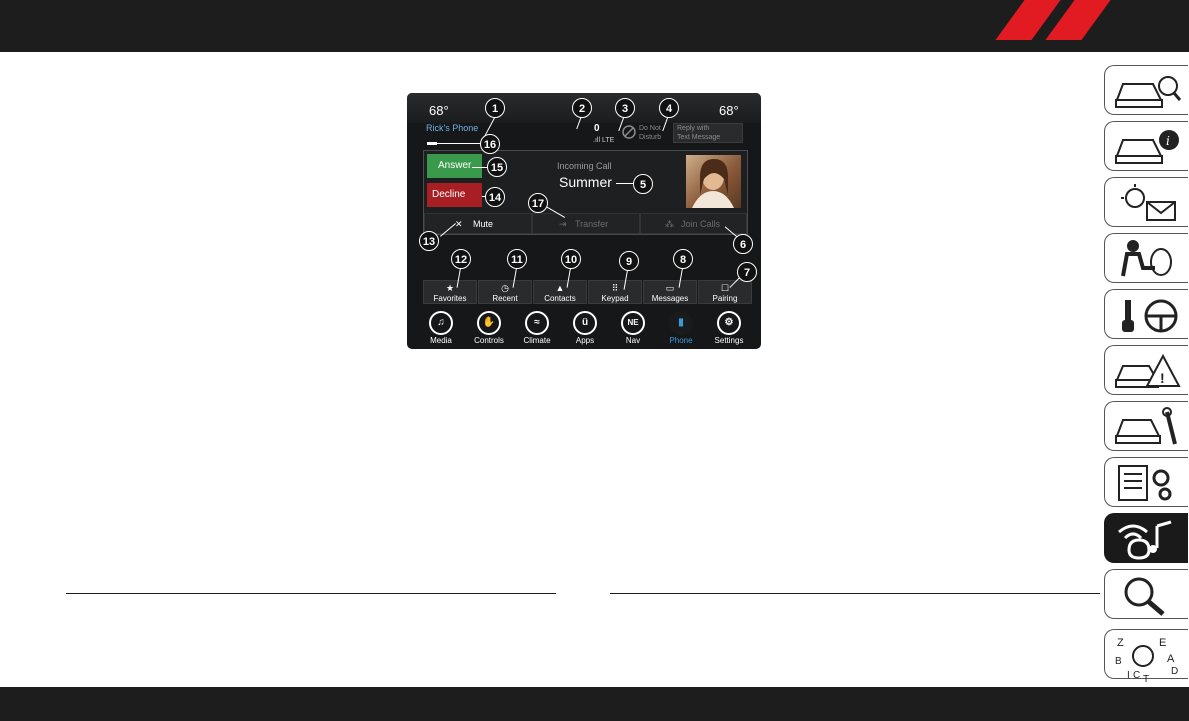  I want to click on clock-icon: ◷, so click(505, 288).